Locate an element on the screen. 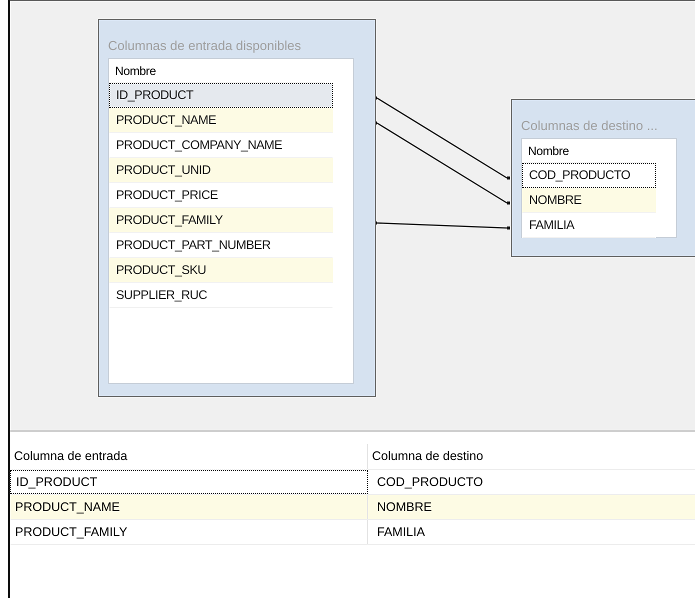  table-cell-text: NOMBRE is located at coordinates (404, 507).